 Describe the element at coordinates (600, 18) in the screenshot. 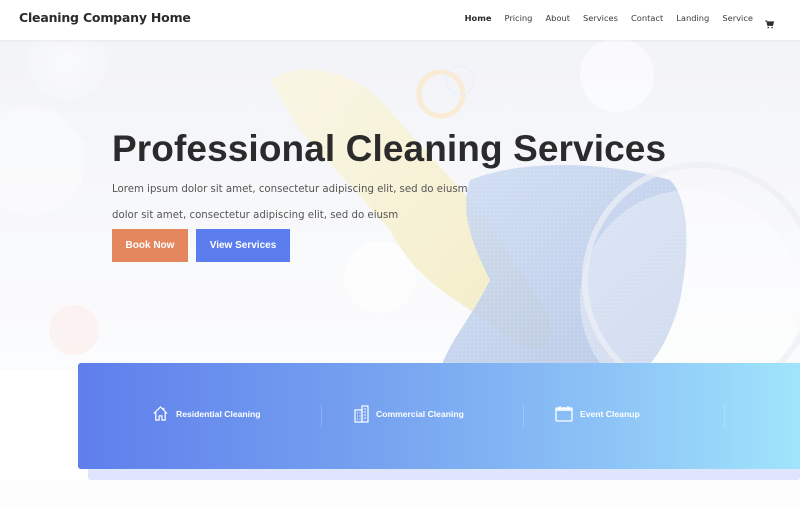

I see `nav-item-services: Services` at that location.